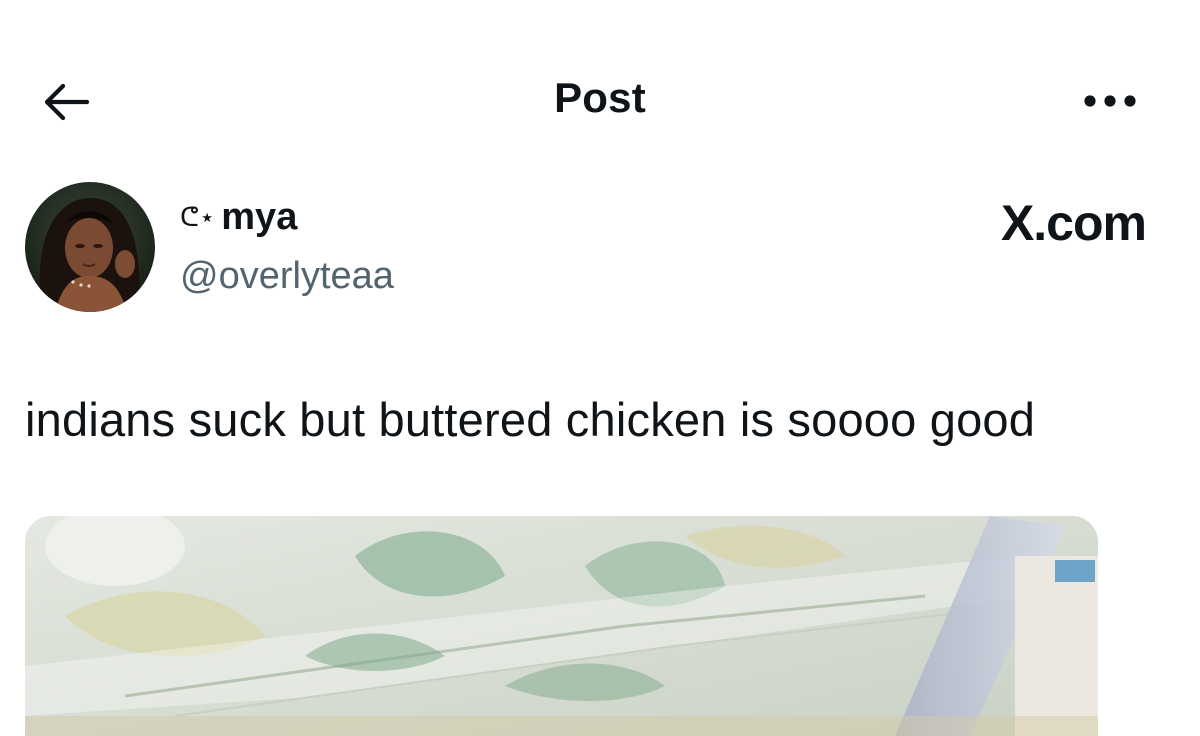 The width and height of the screenshot is (1200, 736). What do you see at coordinates (287, 276) in the screenshot?
I see `author-handle: @overlyteaa` at bounding box center [287, 276].